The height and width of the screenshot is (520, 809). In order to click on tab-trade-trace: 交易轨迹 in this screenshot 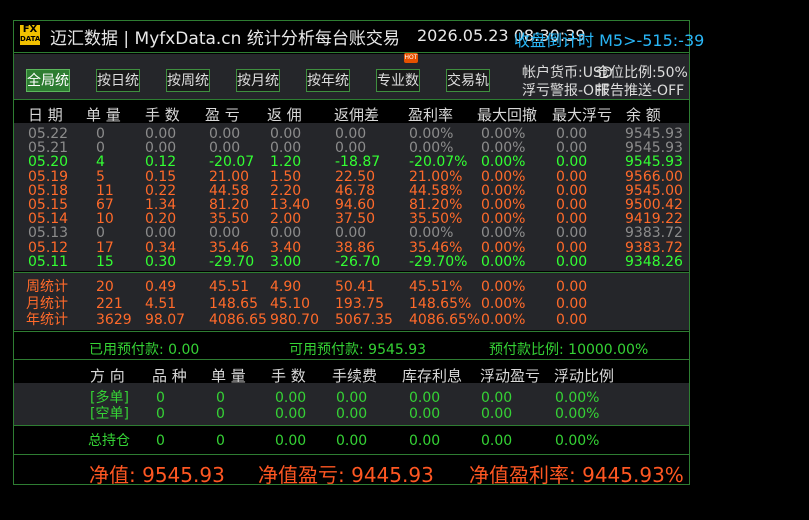, I will do `click(468, 80)`.